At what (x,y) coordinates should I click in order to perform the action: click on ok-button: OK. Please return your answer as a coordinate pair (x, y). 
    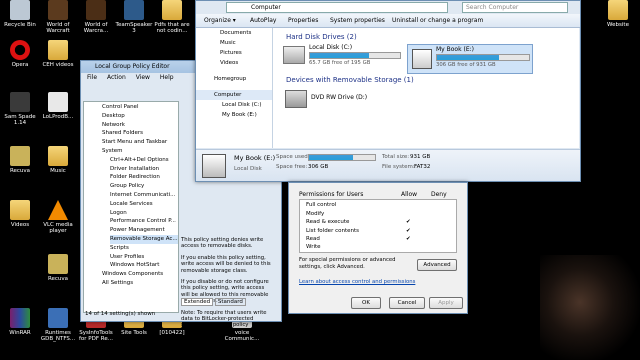
    Looking at the image, I should click on (366, 303).